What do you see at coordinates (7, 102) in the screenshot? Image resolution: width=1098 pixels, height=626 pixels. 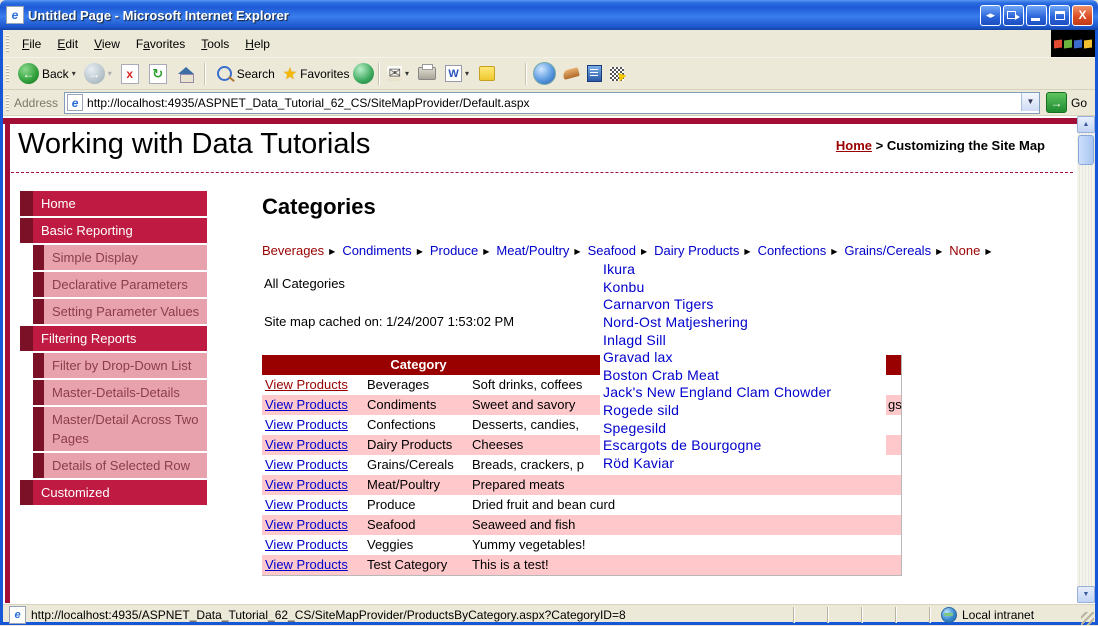 I see `addressbar-grip` at bounding box center [7, 102].